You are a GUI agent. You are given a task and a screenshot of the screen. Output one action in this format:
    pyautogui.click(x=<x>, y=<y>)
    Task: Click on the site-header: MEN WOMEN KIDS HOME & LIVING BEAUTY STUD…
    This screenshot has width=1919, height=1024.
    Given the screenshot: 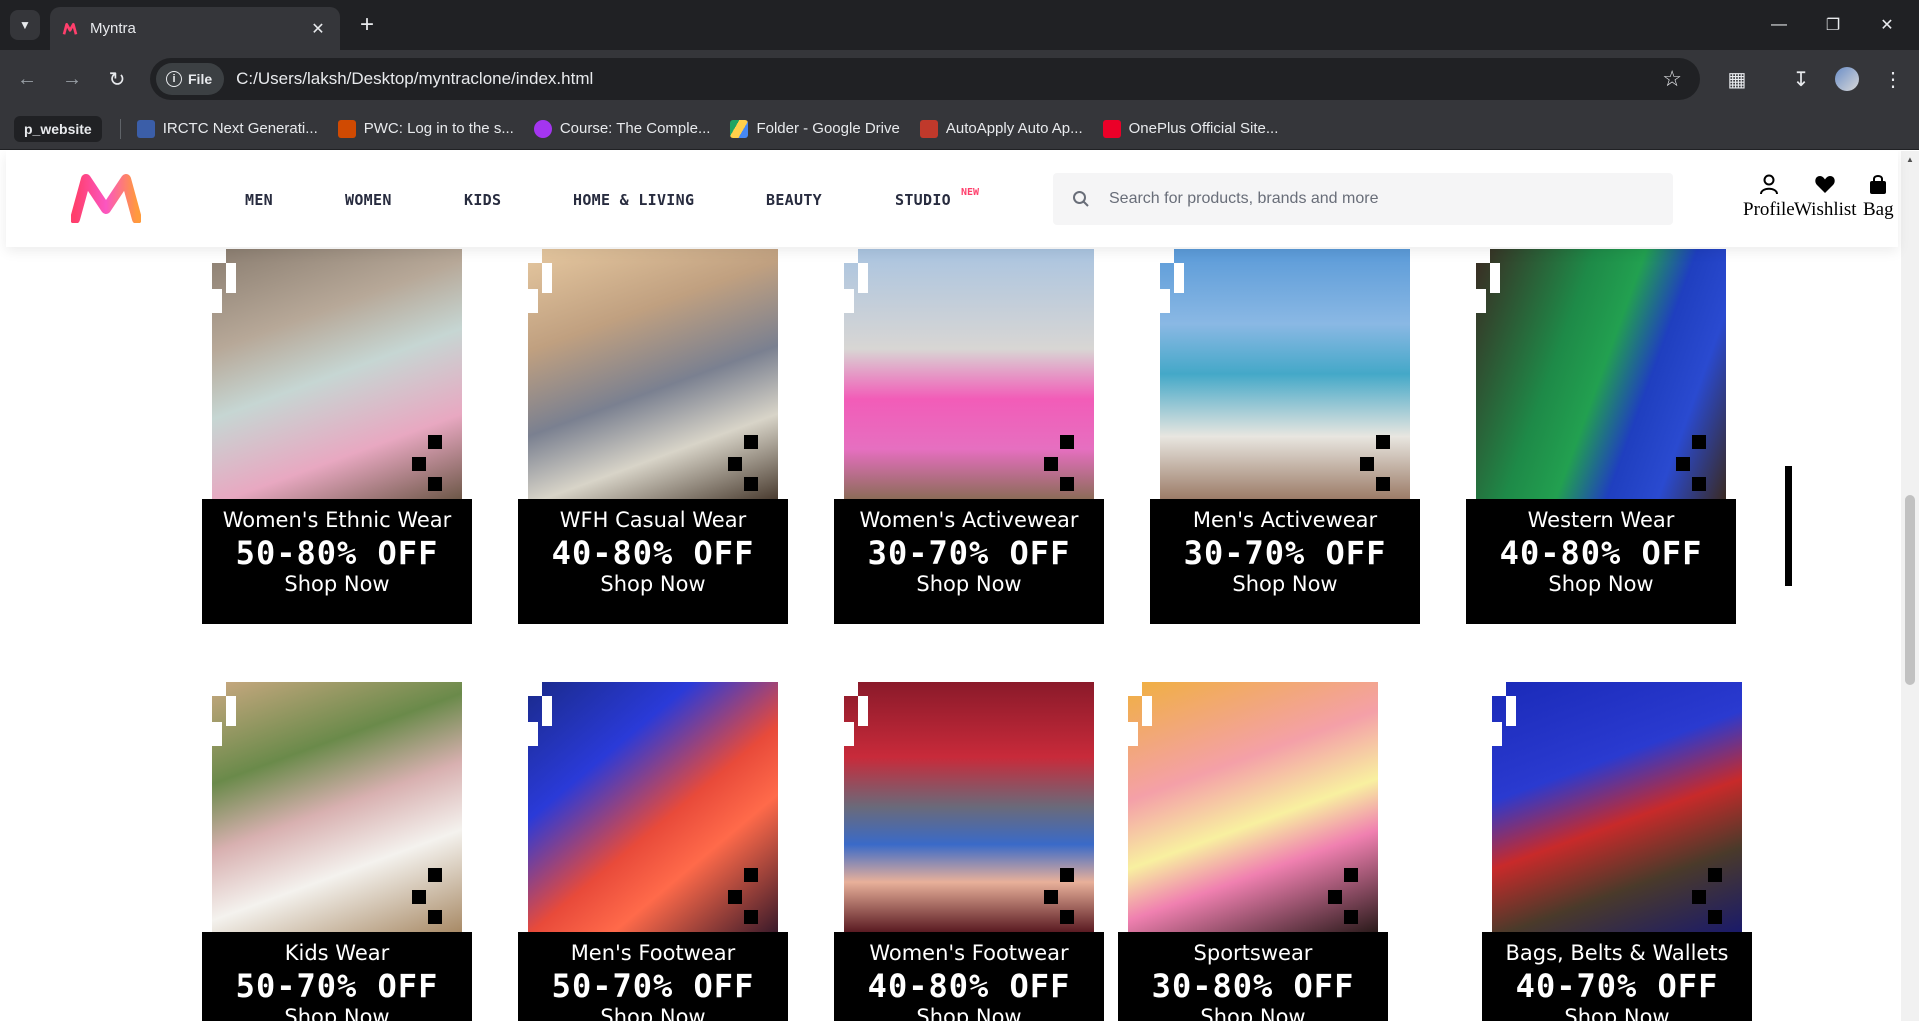 What is the action you would take?
    pyautogui.click(x=952, y=199)
    